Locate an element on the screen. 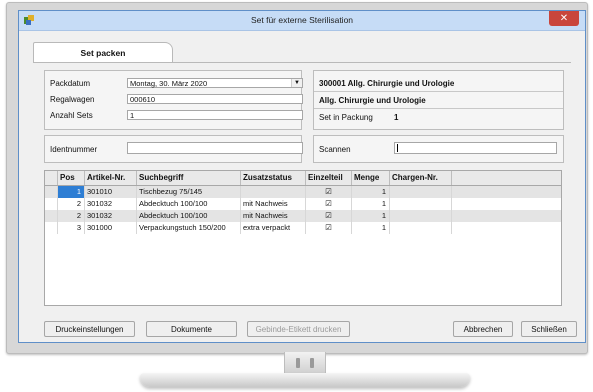 This screenshot has width=593, height=392. col-artikel: Artikel-Nr. is located at coordinates (111, 178).